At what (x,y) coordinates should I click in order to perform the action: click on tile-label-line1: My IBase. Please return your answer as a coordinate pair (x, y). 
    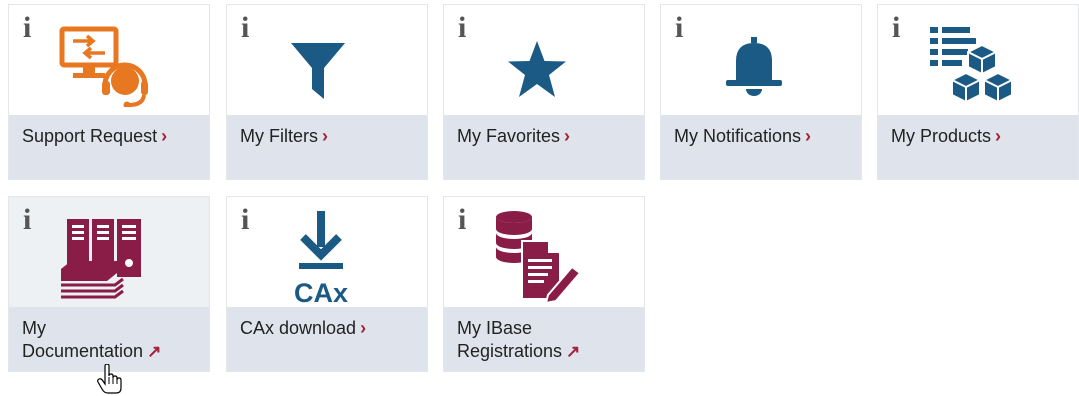
    Looking at the image, I should click on (495, 328).